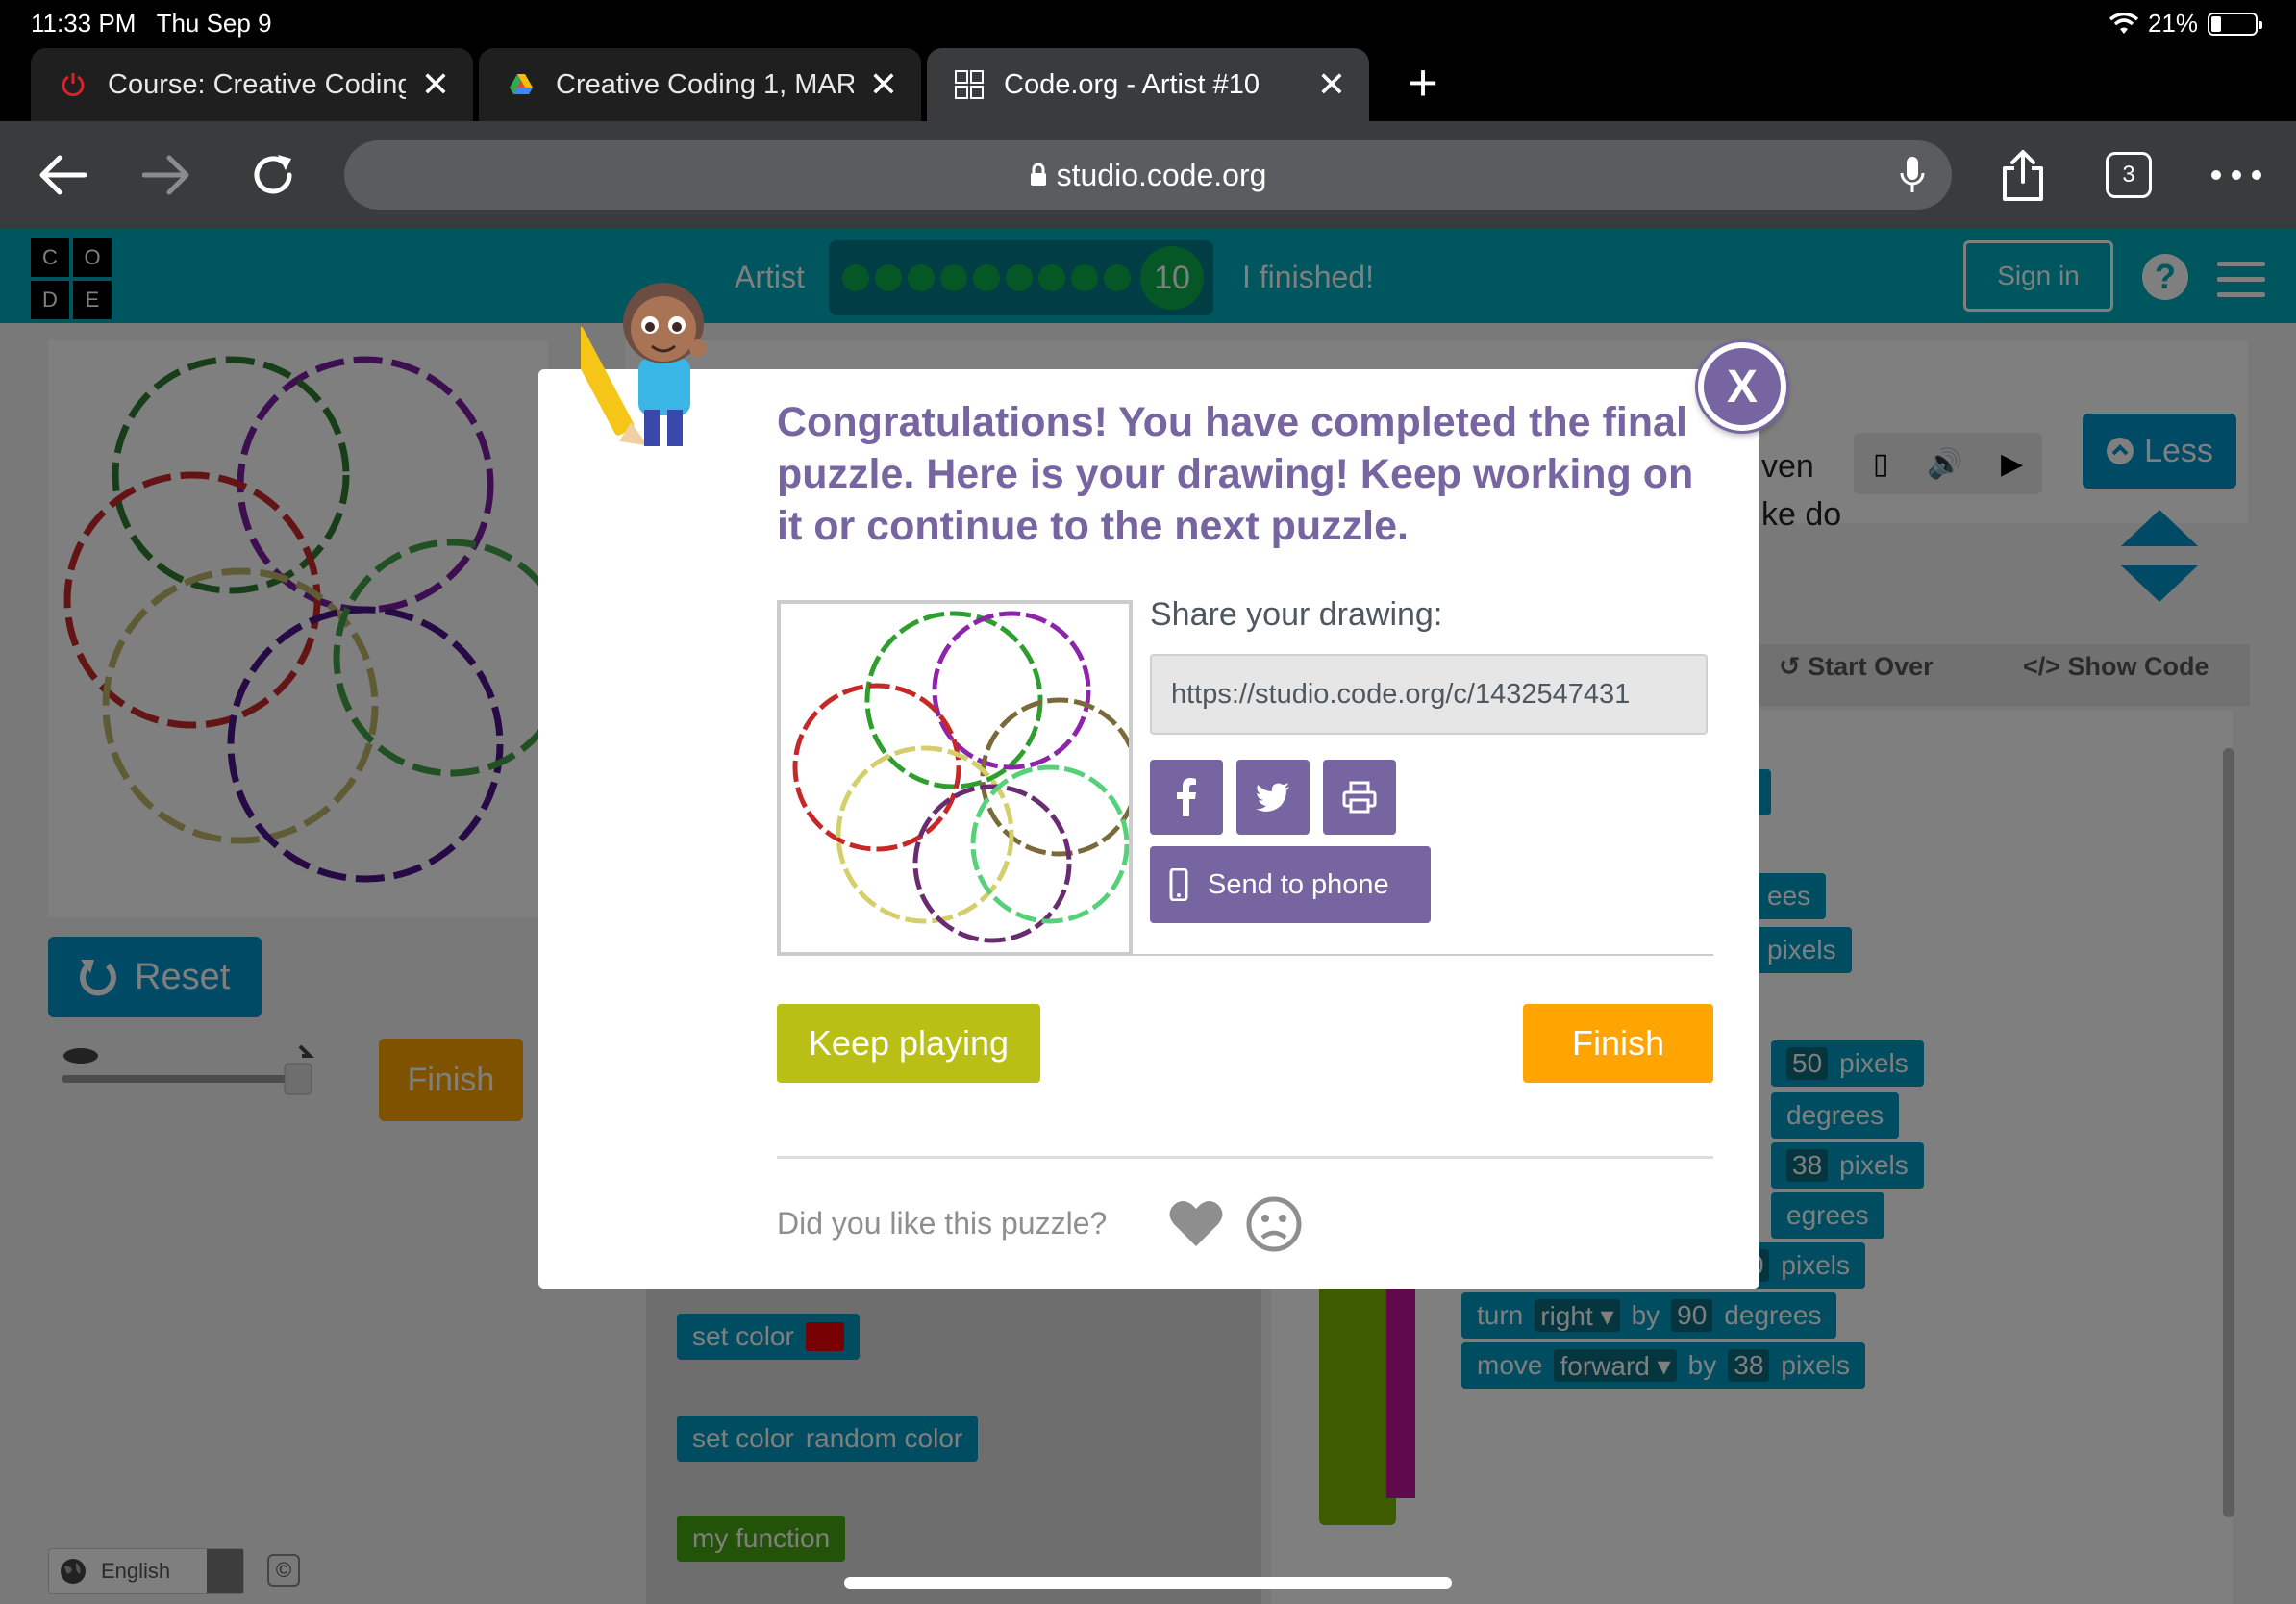 The width and height of the screenshot is (2296, 1604). I want to click on drawing-thumbnail, so click(960, 777).